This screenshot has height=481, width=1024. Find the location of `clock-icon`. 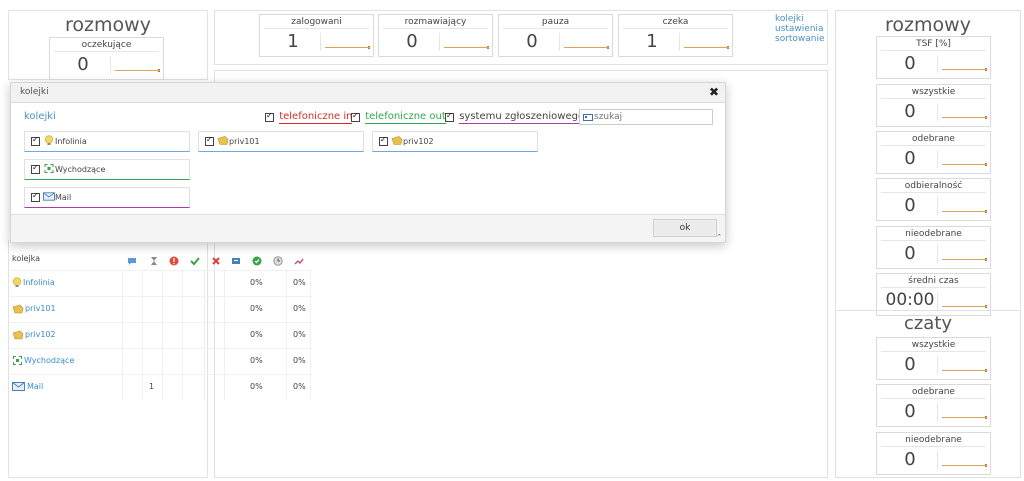

clock-icon is located at coordinates (278, 261).